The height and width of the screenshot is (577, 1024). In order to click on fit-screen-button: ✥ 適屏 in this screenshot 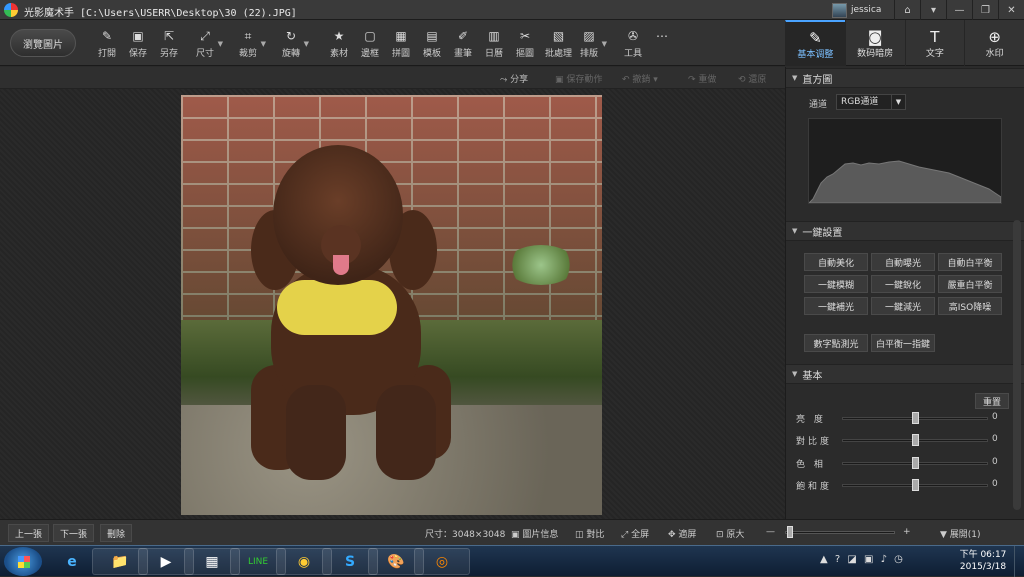, I will do `click(682, 533)`.